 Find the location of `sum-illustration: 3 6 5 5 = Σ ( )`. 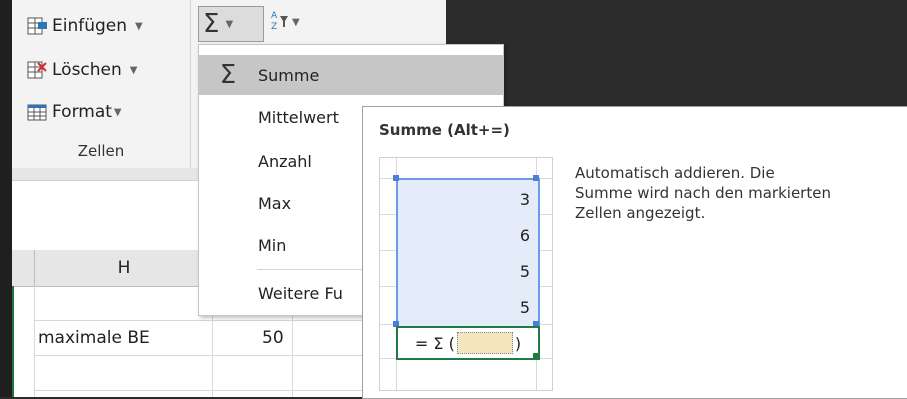

sum-illustration: 3 6 5 5 = Σ ( ) is located at coordinates (466, 274).